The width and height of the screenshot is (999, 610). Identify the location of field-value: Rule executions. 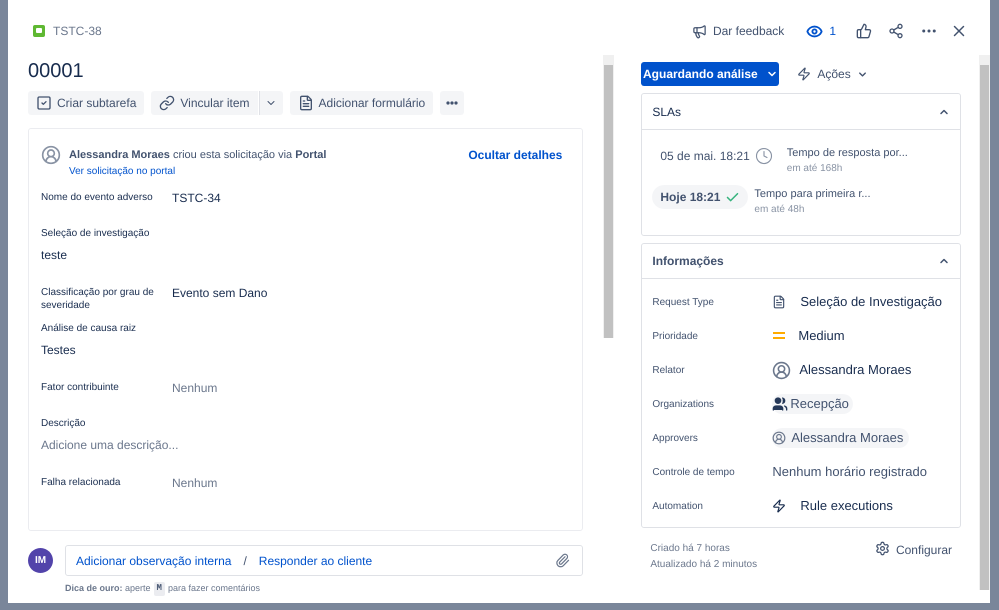
(846, 506).